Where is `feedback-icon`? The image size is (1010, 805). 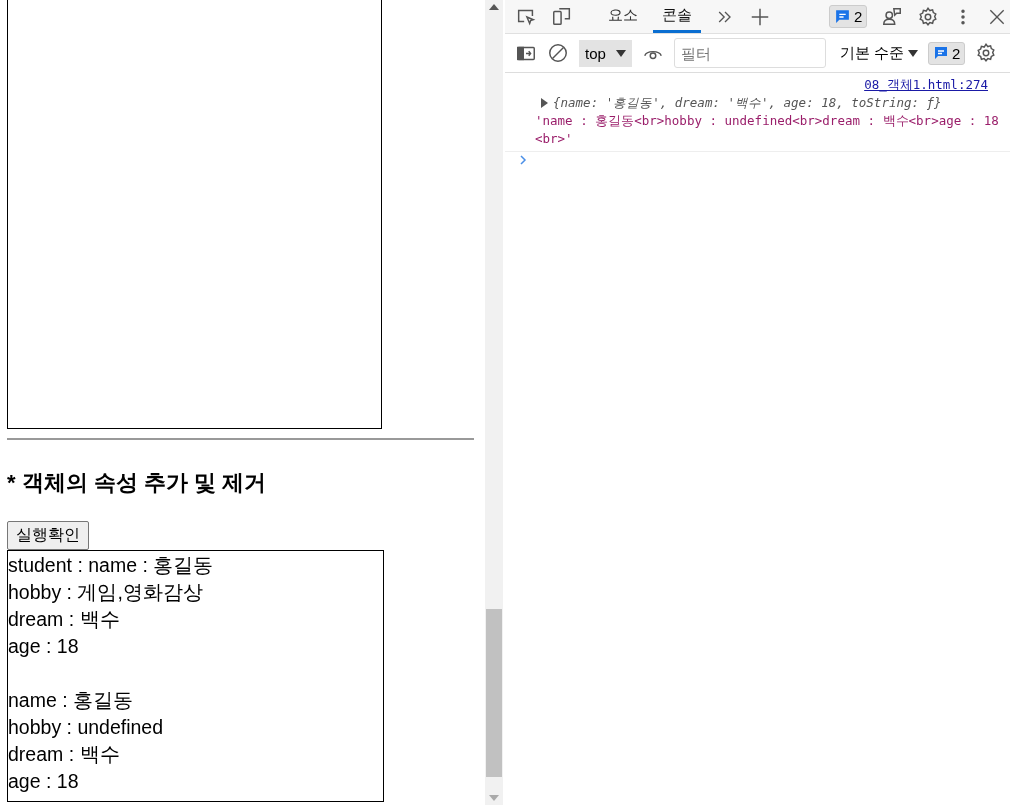
feedback-icon is located at coordinates (892, 16).